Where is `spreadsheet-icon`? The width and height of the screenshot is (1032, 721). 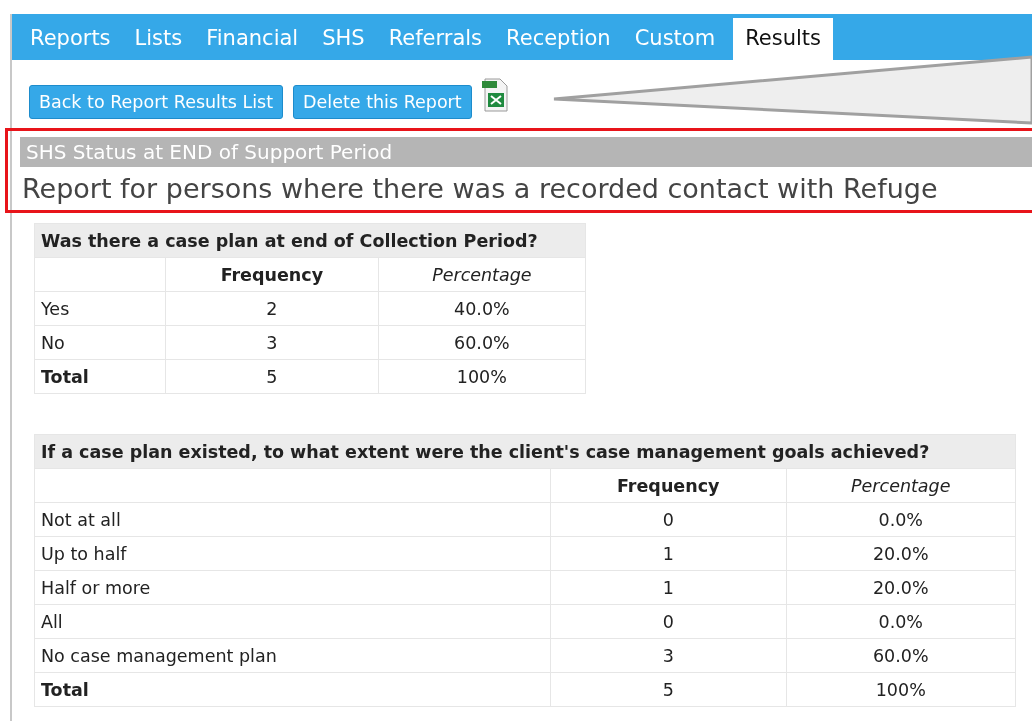 spreadsheet-icon is located at coordinates (494, 95).